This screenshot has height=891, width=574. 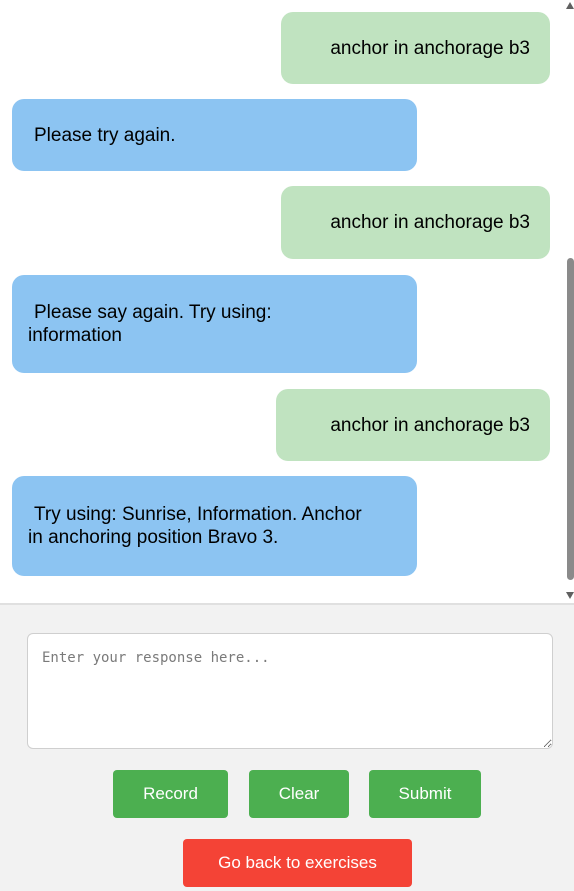 What do you see at coordinates (297, 863) in the screenshot?
I see `back-to-exercises-button: Go back to exercises` at bounding box center [297, 863].